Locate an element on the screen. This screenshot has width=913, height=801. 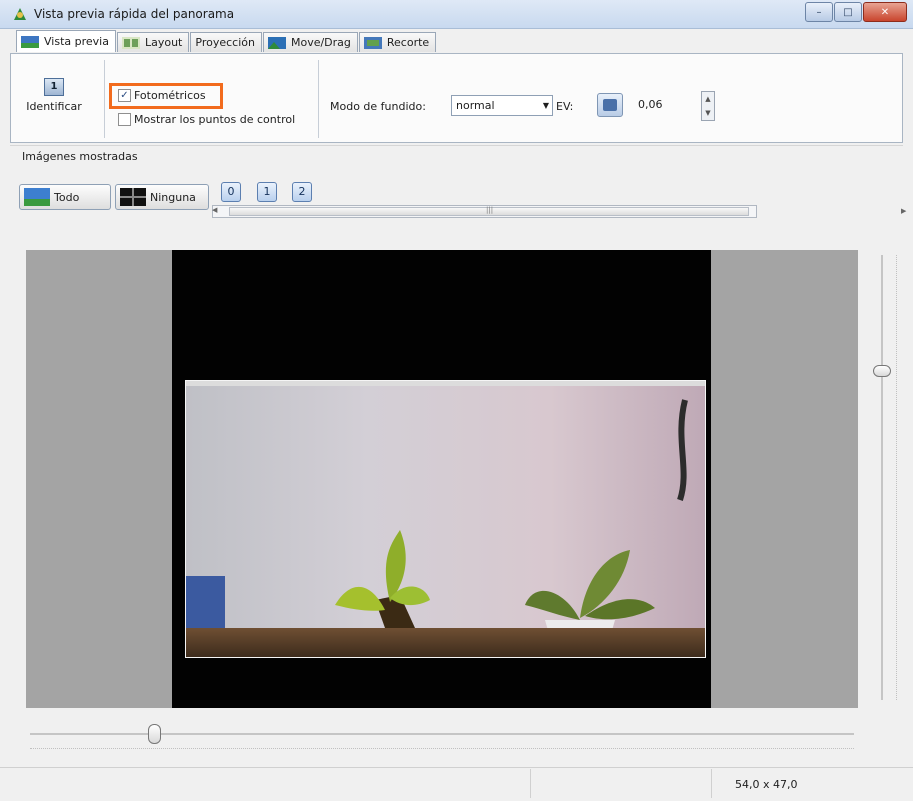
vertical-slider-track is located at coordinates (882, 477).